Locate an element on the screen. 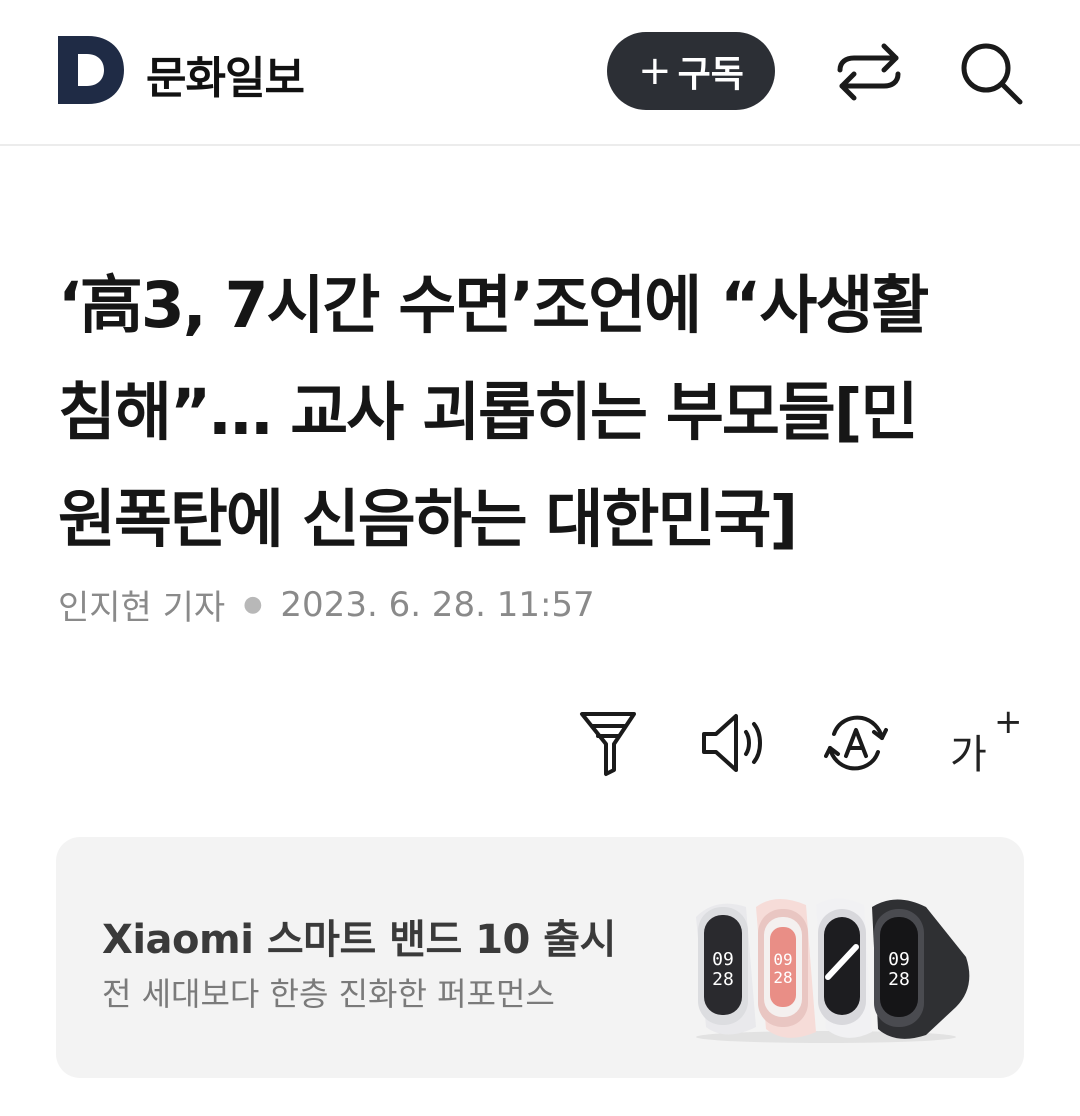 The height and width of the screenshot is (1116, 1080). author-name: 인지현 기자 is located at coordinates (141, 604).